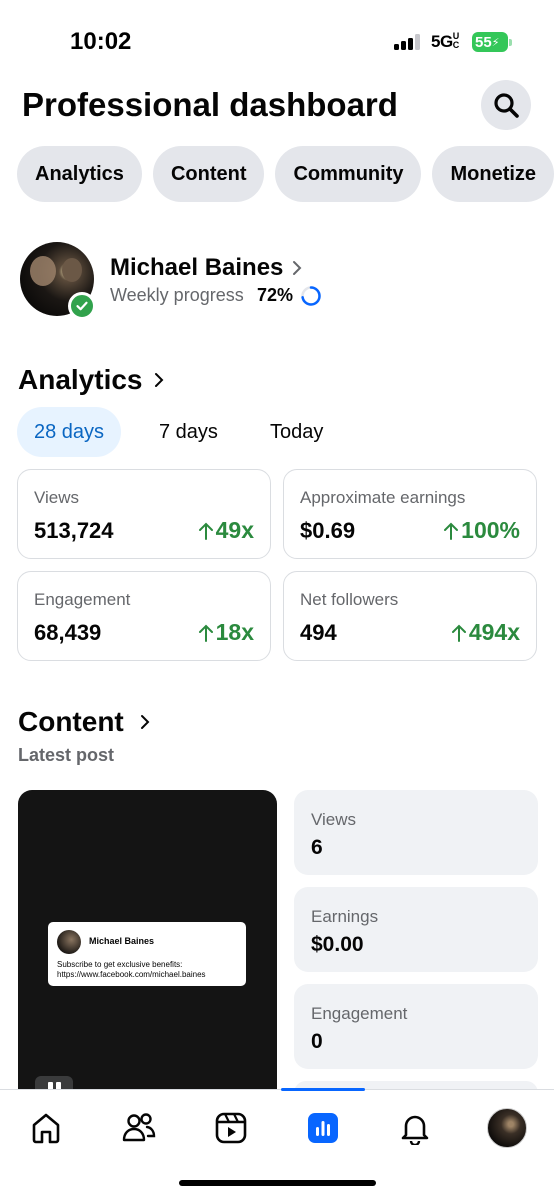  I want to click on post-stat-views: Views 6, so click(416, 832).